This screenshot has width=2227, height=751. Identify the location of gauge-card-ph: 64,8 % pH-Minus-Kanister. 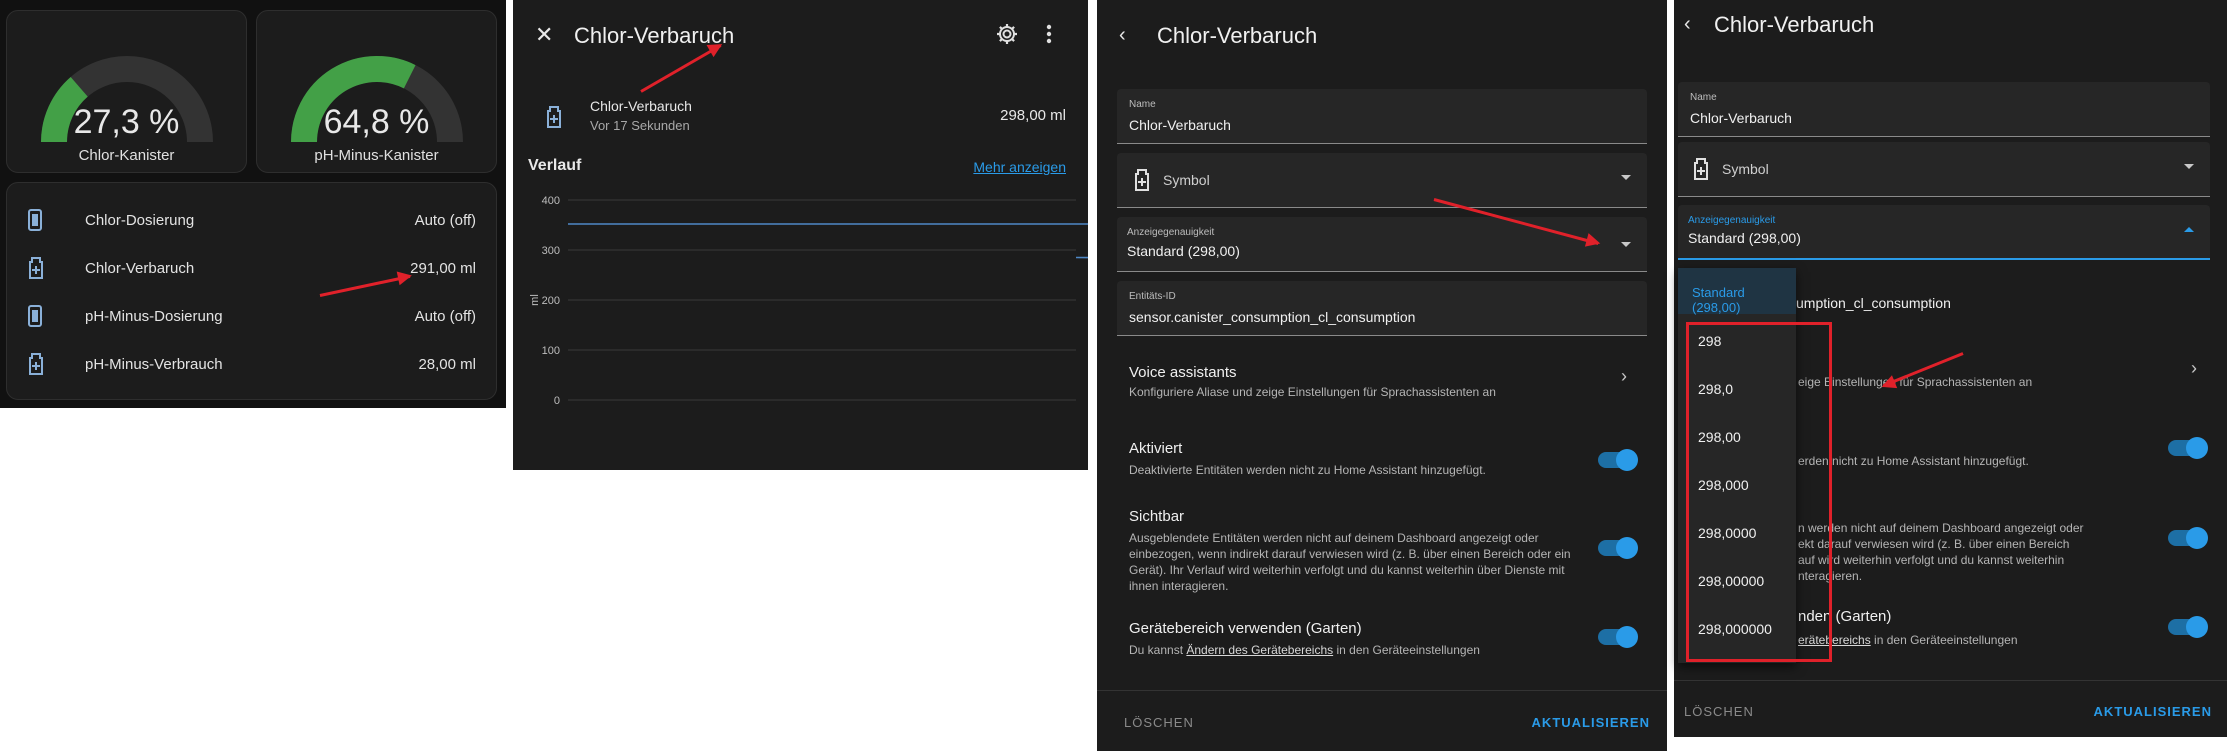
(376, 91).